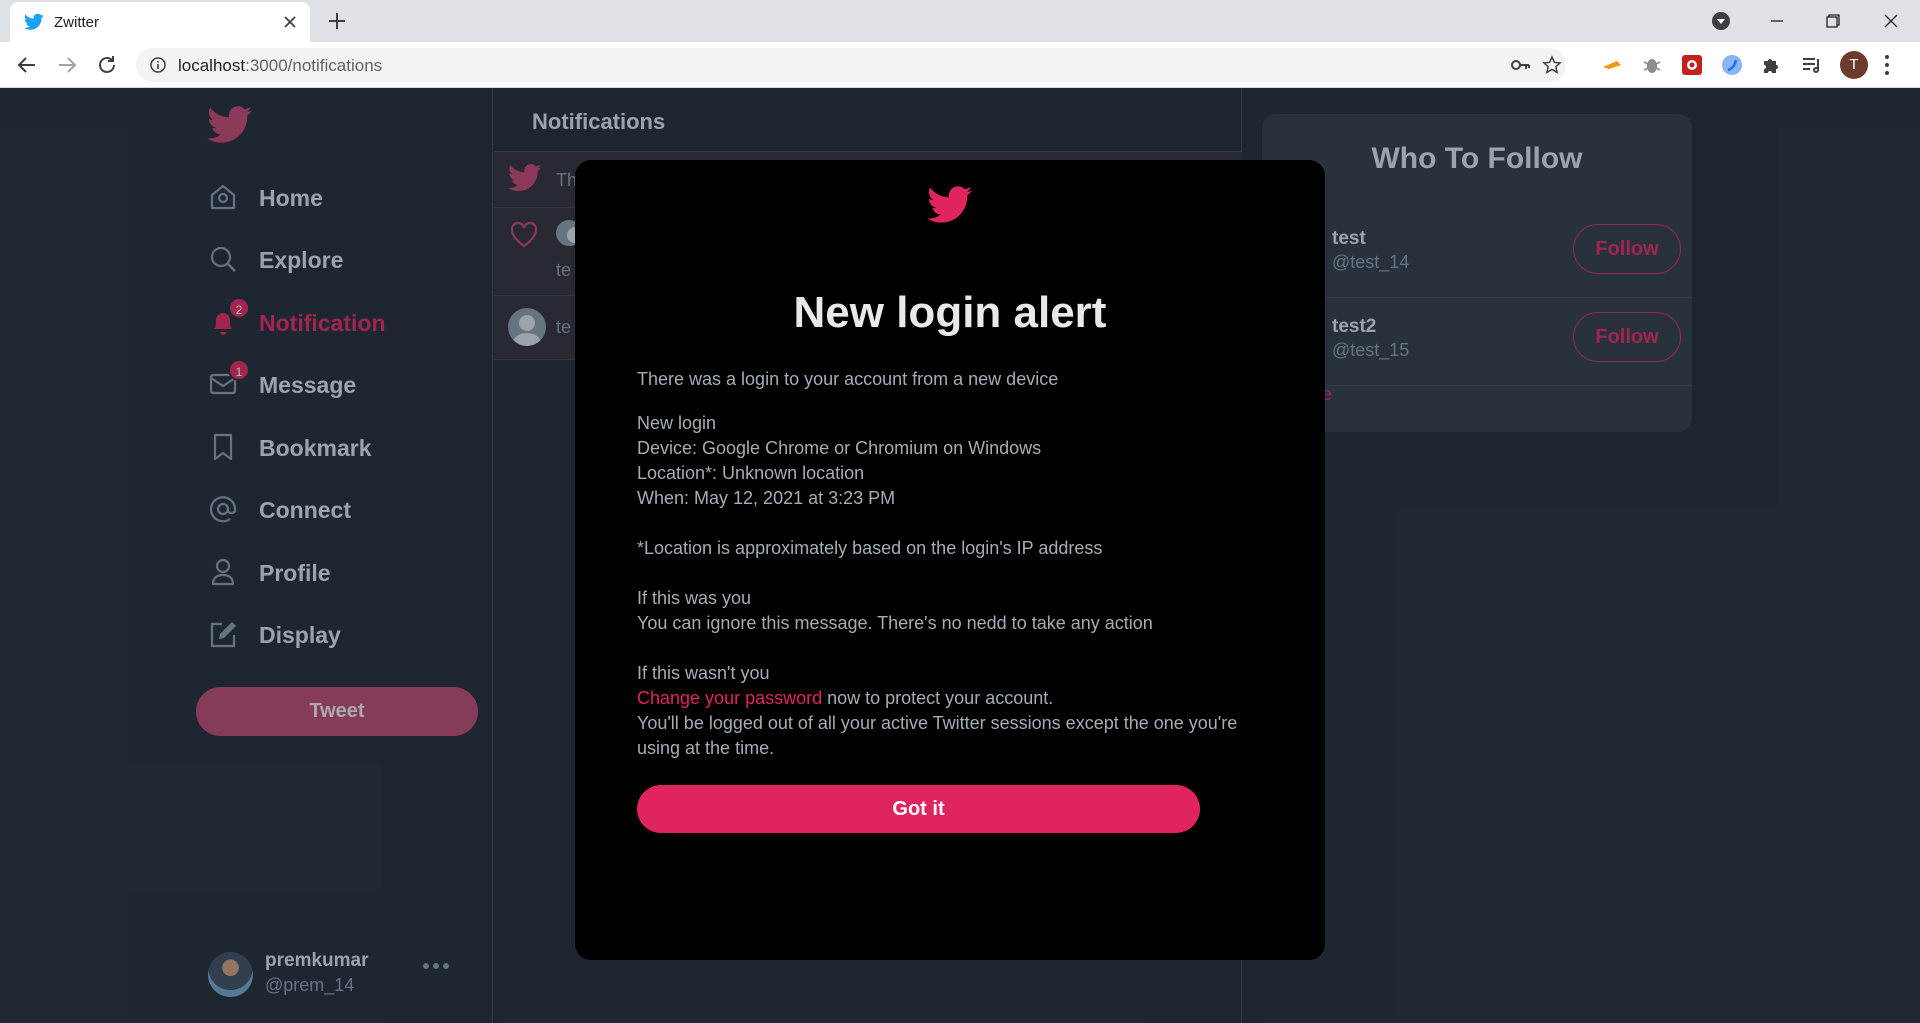 Image resolution: width=1920 pixels, height=1023 pixels. Describe the element at coordinates (1612, 65) in the screenshot. I see `extension-orange-icon` at that location.